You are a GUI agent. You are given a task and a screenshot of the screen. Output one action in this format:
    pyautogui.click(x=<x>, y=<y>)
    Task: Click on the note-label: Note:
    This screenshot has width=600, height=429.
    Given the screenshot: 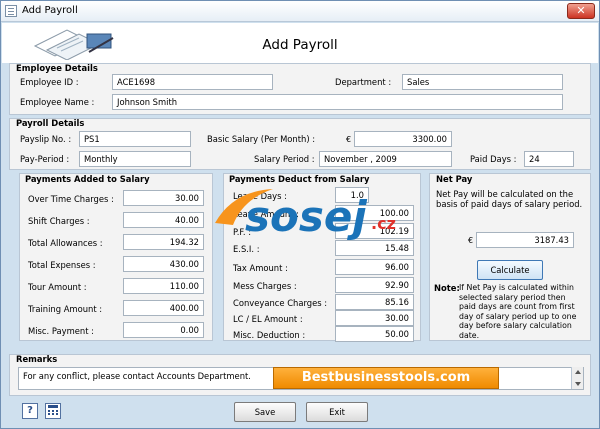 What is the action you would take?
    pyautogui.click(x=447, y=288)
    